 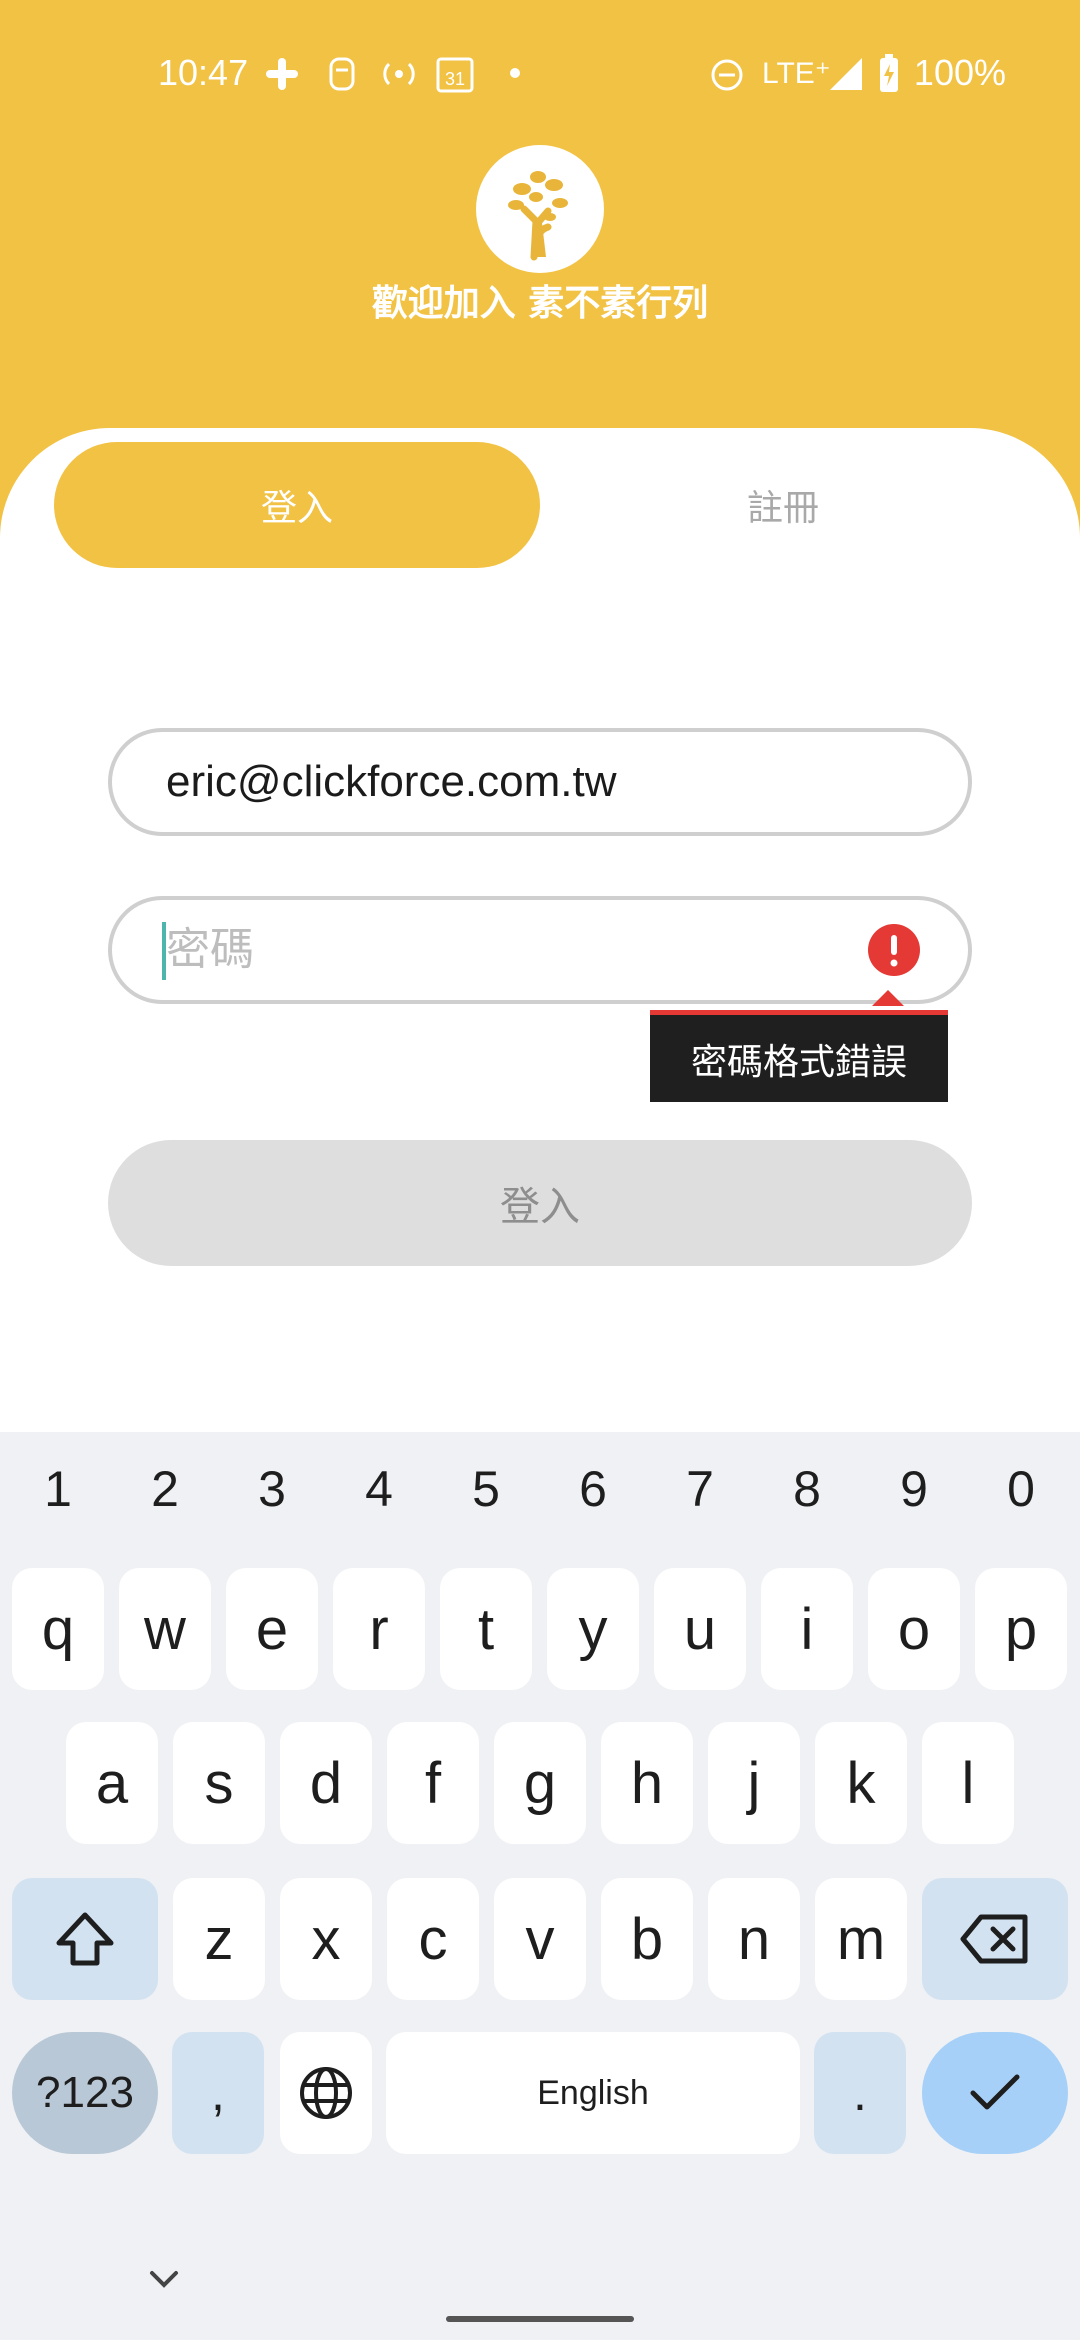 I want to click on email-field: eric@clickforce.com.tw, so click(x=540, y=782).